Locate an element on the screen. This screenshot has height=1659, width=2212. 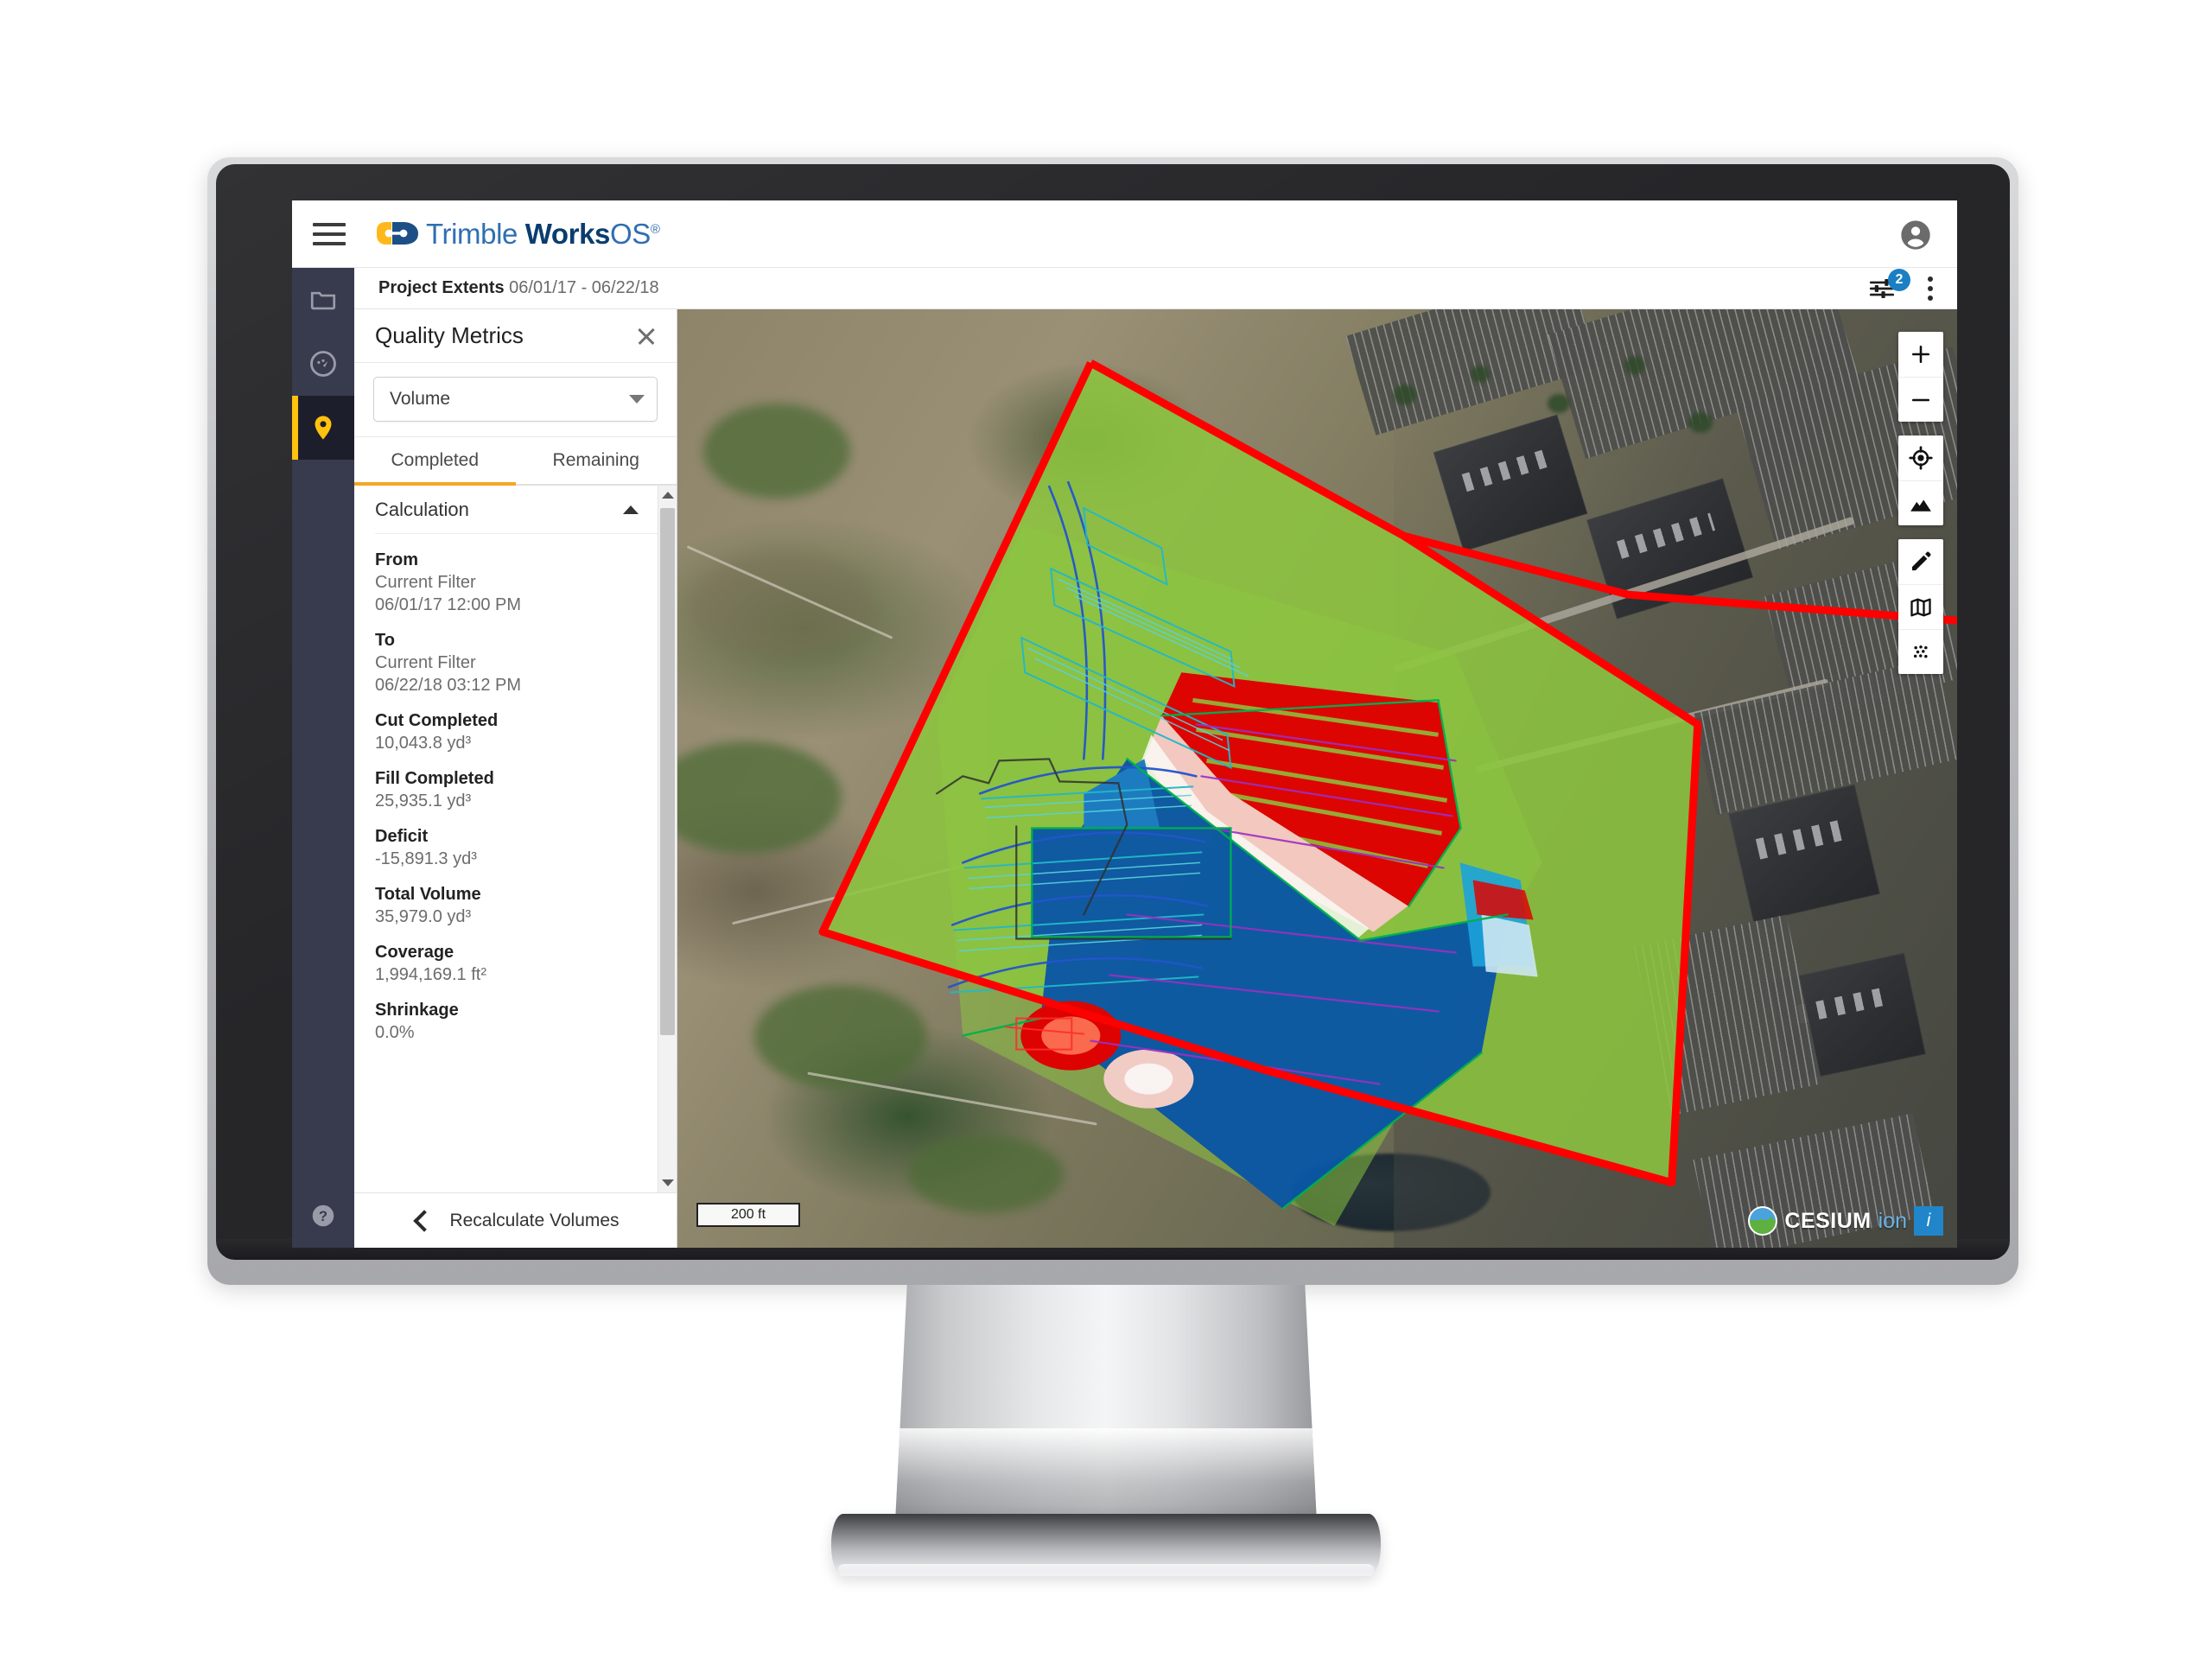
cesium-globe-icon is located at coordinates (1763, 1221).